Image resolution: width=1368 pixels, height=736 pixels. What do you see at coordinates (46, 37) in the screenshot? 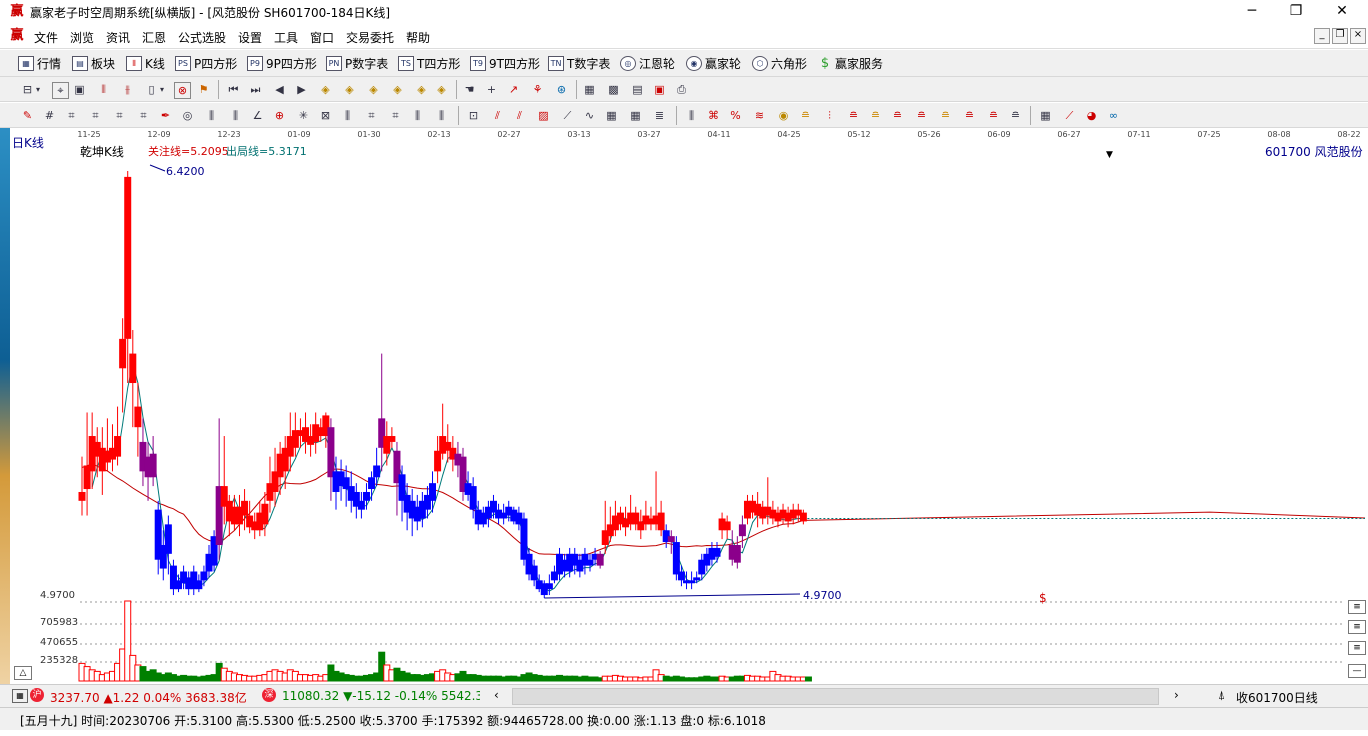
I see `menu-file: 文件` at bounding box center [46, 37].